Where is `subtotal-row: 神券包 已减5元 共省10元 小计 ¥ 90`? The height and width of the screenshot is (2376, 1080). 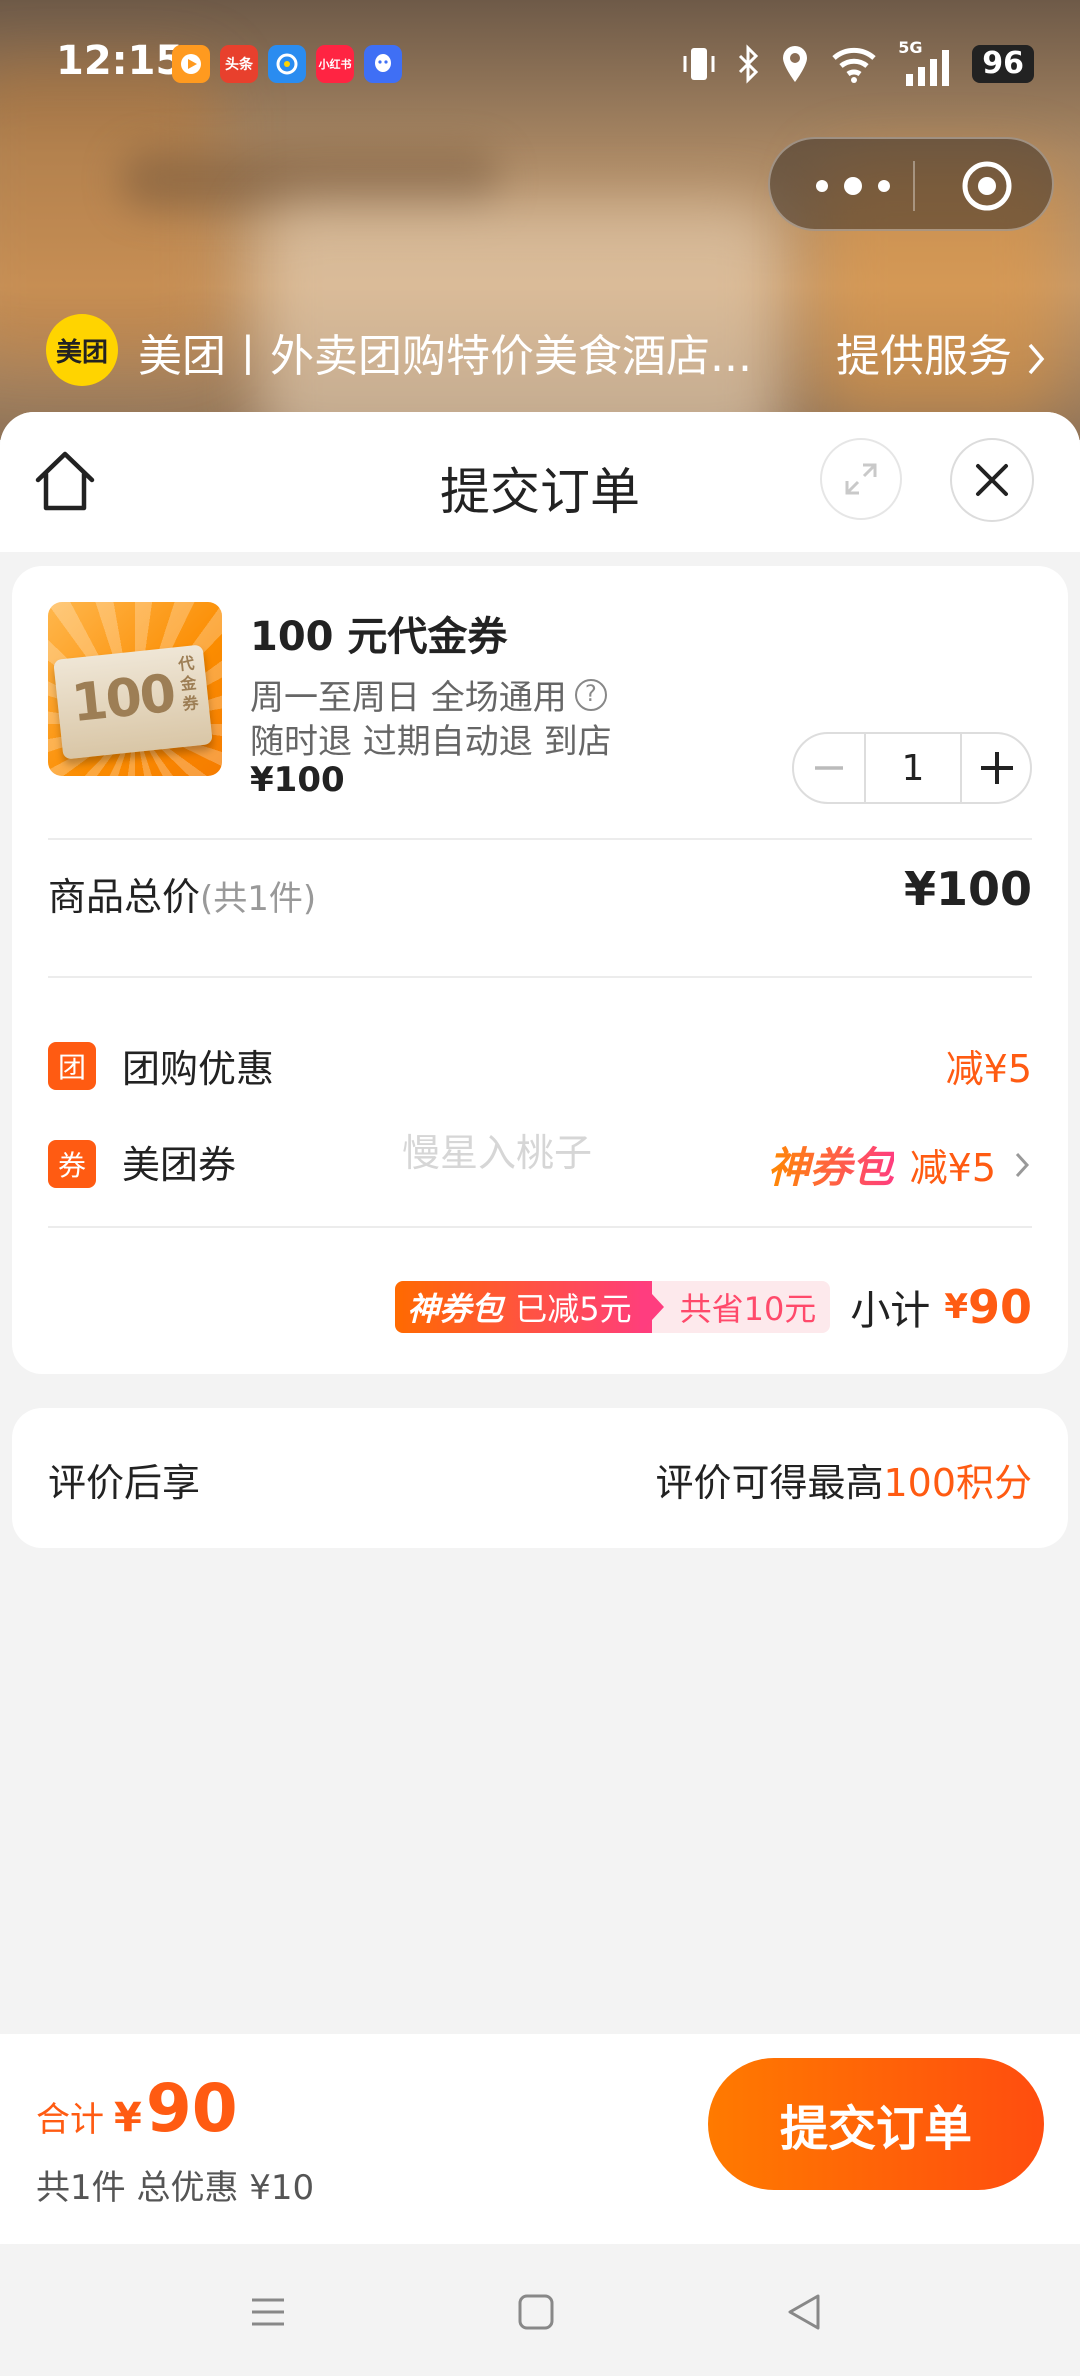
subtotal-row: 神券包 已减5元 共省10元 小计 ¥ 90 is located at coordinates (713, 1307).